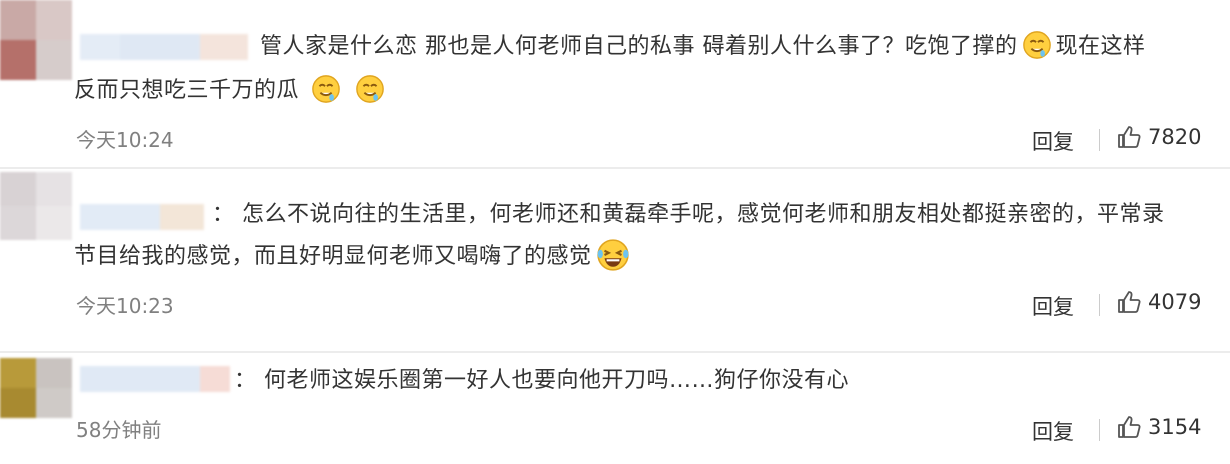 The image size is (1230, 464). What do you see at coordinates (1175, 427) in the screenshot?
I see `like-count: 3154` at bounding box center [1175, 427].